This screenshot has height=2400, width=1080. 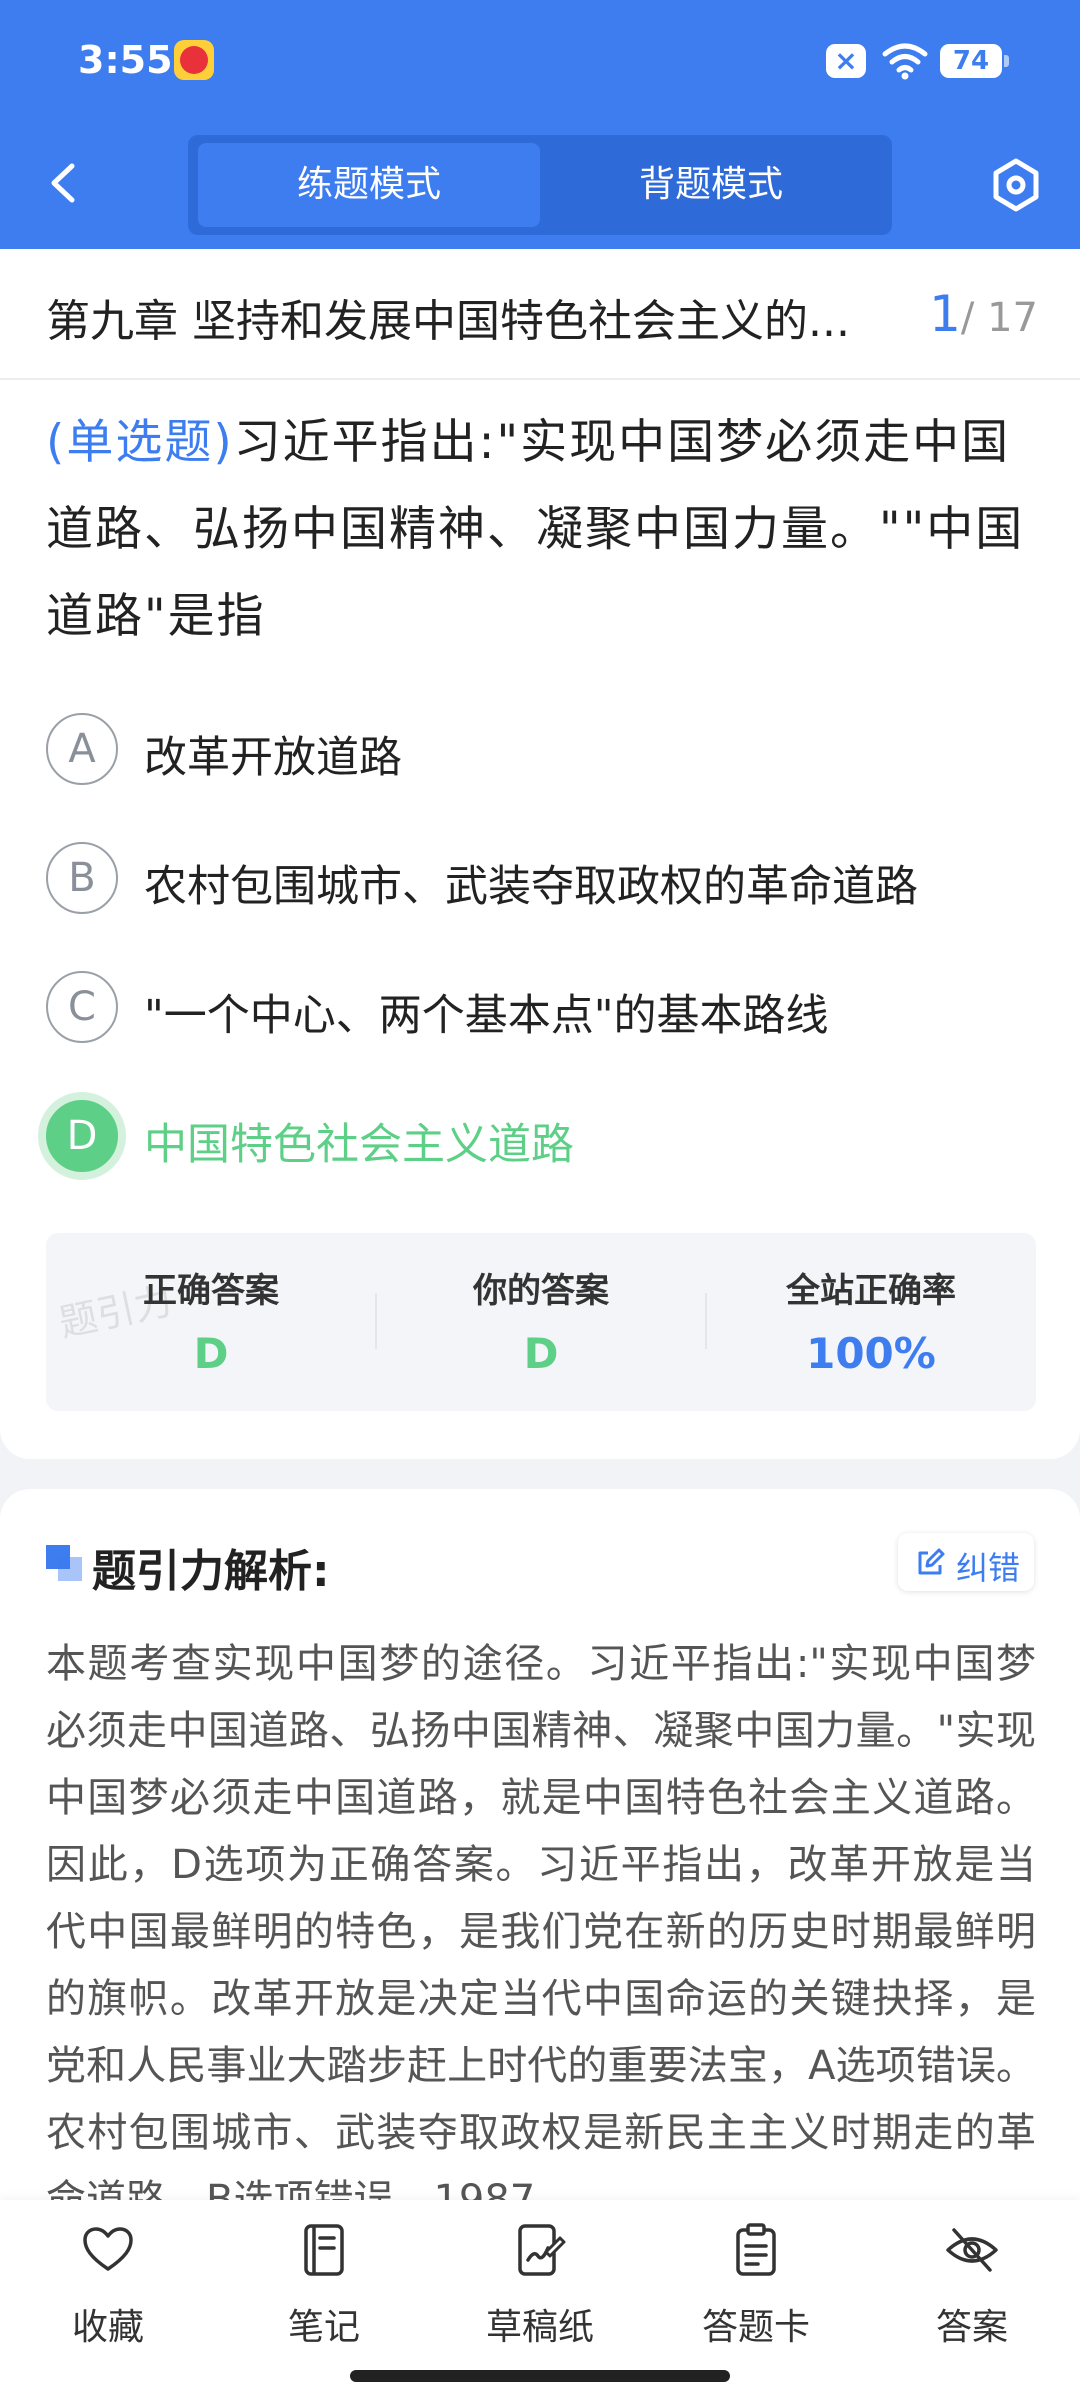 What do you see at coordinates (539, 2327) in the screenshot?
I see `draft-paper-label: 草稿纸` at bounding box center [539, 2327].